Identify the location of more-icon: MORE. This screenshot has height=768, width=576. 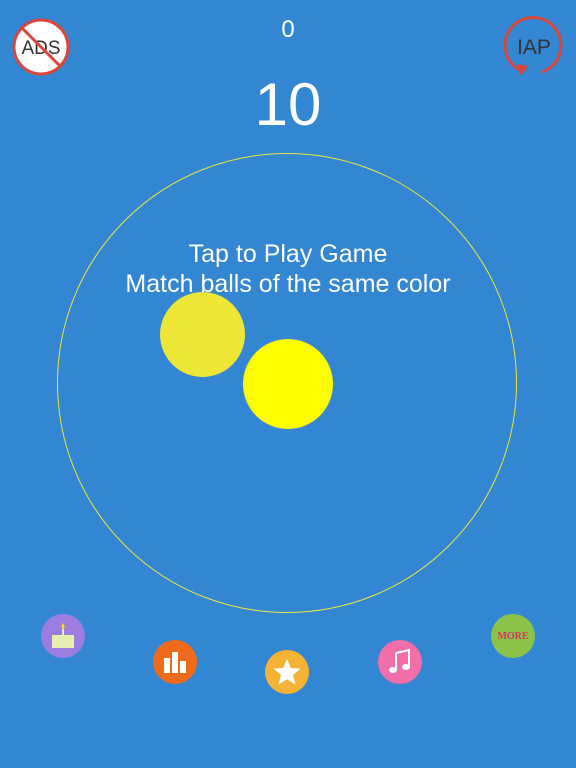
(513, 636).